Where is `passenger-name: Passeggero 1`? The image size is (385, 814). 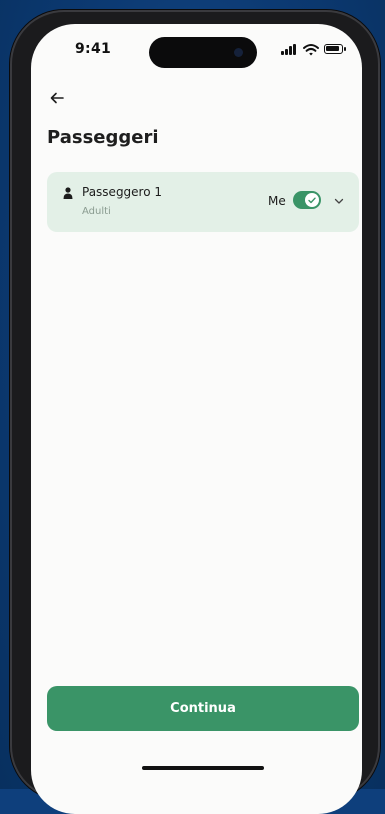 passenger-name: Passeggero 1 is located at coordinates (122, 192).